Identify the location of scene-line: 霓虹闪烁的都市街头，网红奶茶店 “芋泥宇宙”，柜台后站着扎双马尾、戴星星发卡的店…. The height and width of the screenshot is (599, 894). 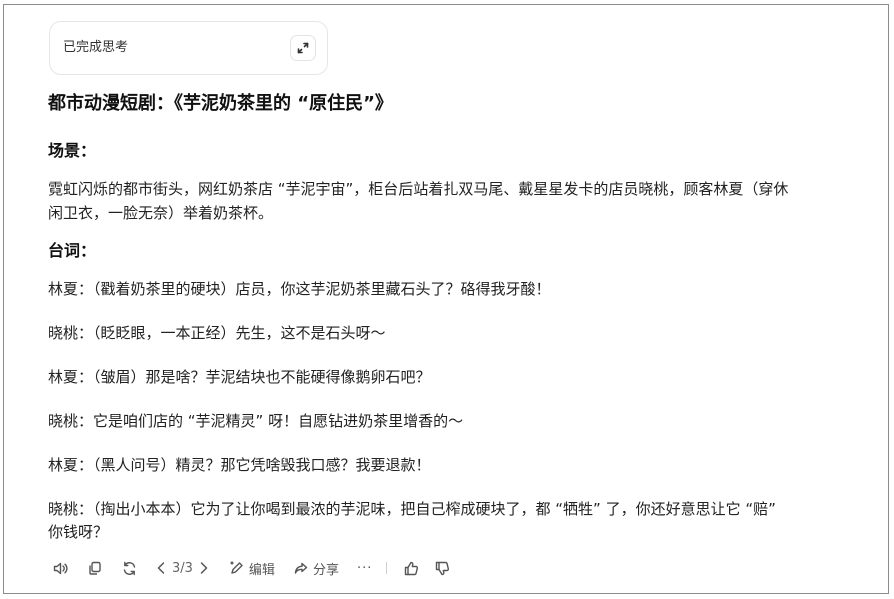
(418, 189).